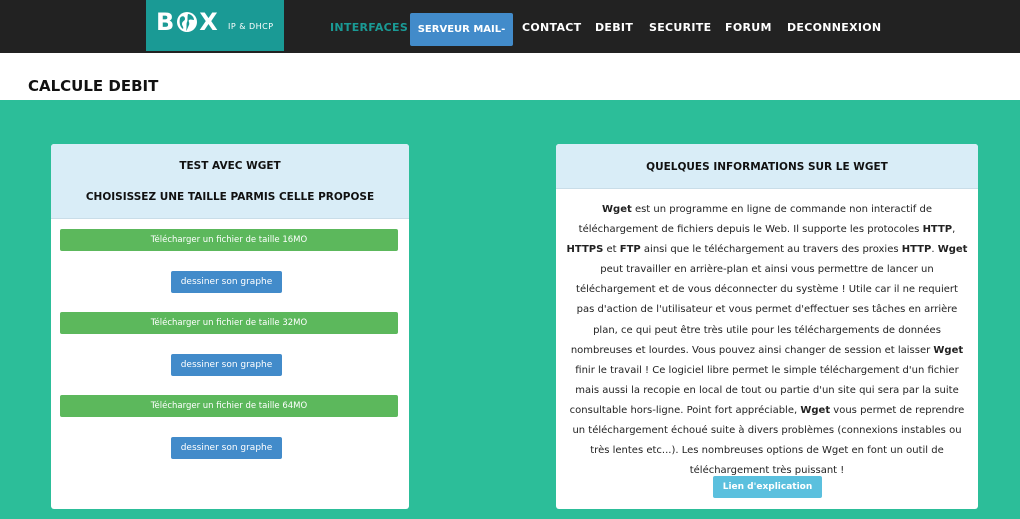 This screenshot has height=519, width=1020. I want to click on download-32mo-button: Télécharger un fichier de taille 32MO, so click(229, 323).